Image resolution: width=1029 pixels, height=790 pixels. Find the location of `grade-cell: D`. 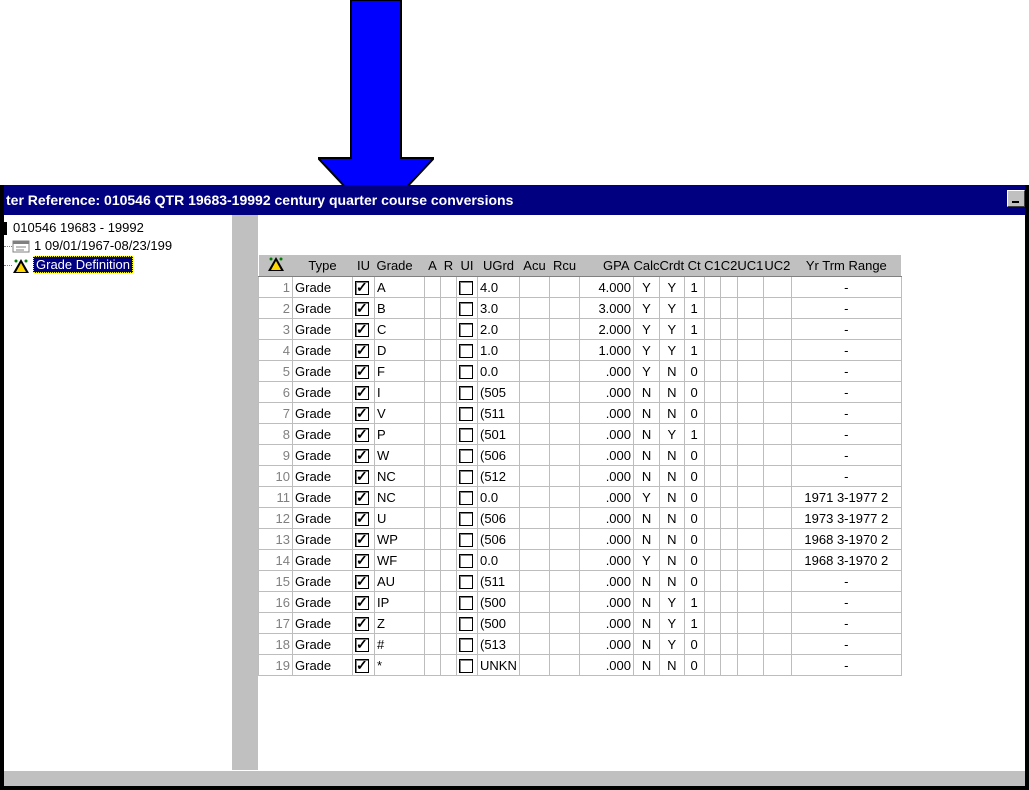

grade-cell: D is located at coordinates (399, 350).